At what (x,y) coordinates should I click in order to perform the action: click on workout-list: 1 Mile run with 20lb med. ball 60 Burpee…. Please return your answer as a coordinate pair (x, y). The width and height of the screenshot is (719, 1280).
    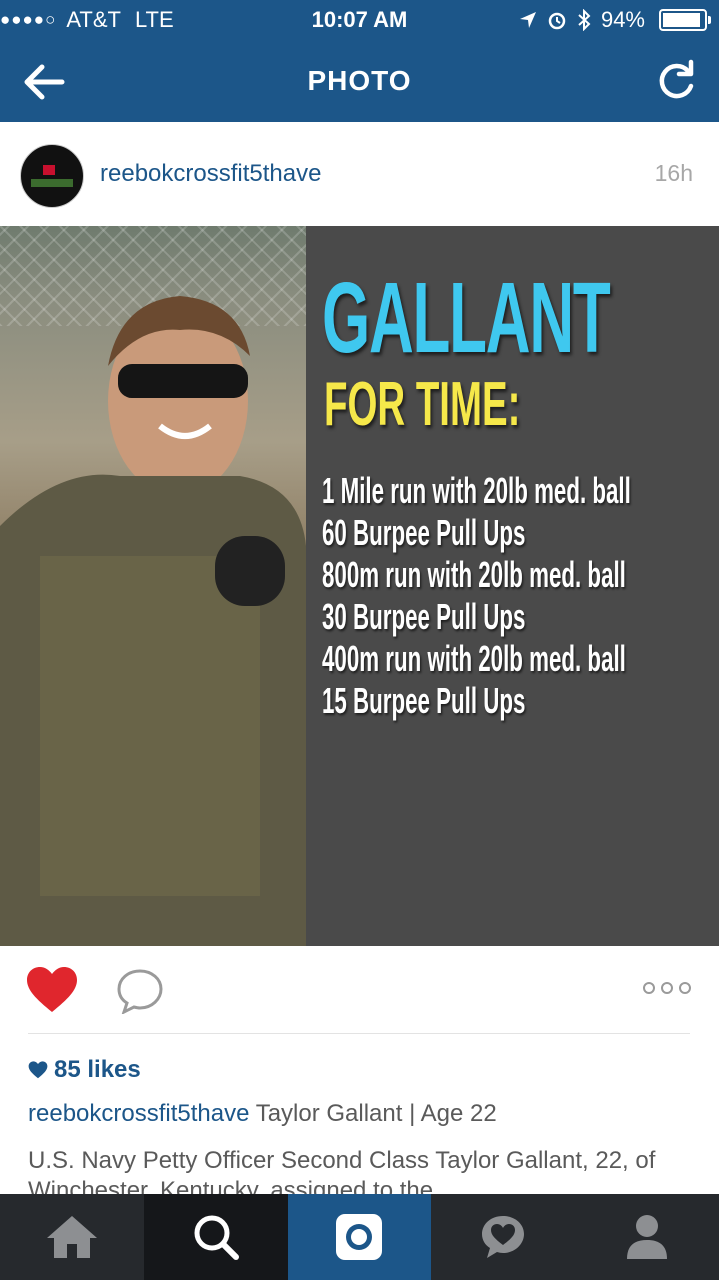
    Looking at the image, I should click on (514, 596).